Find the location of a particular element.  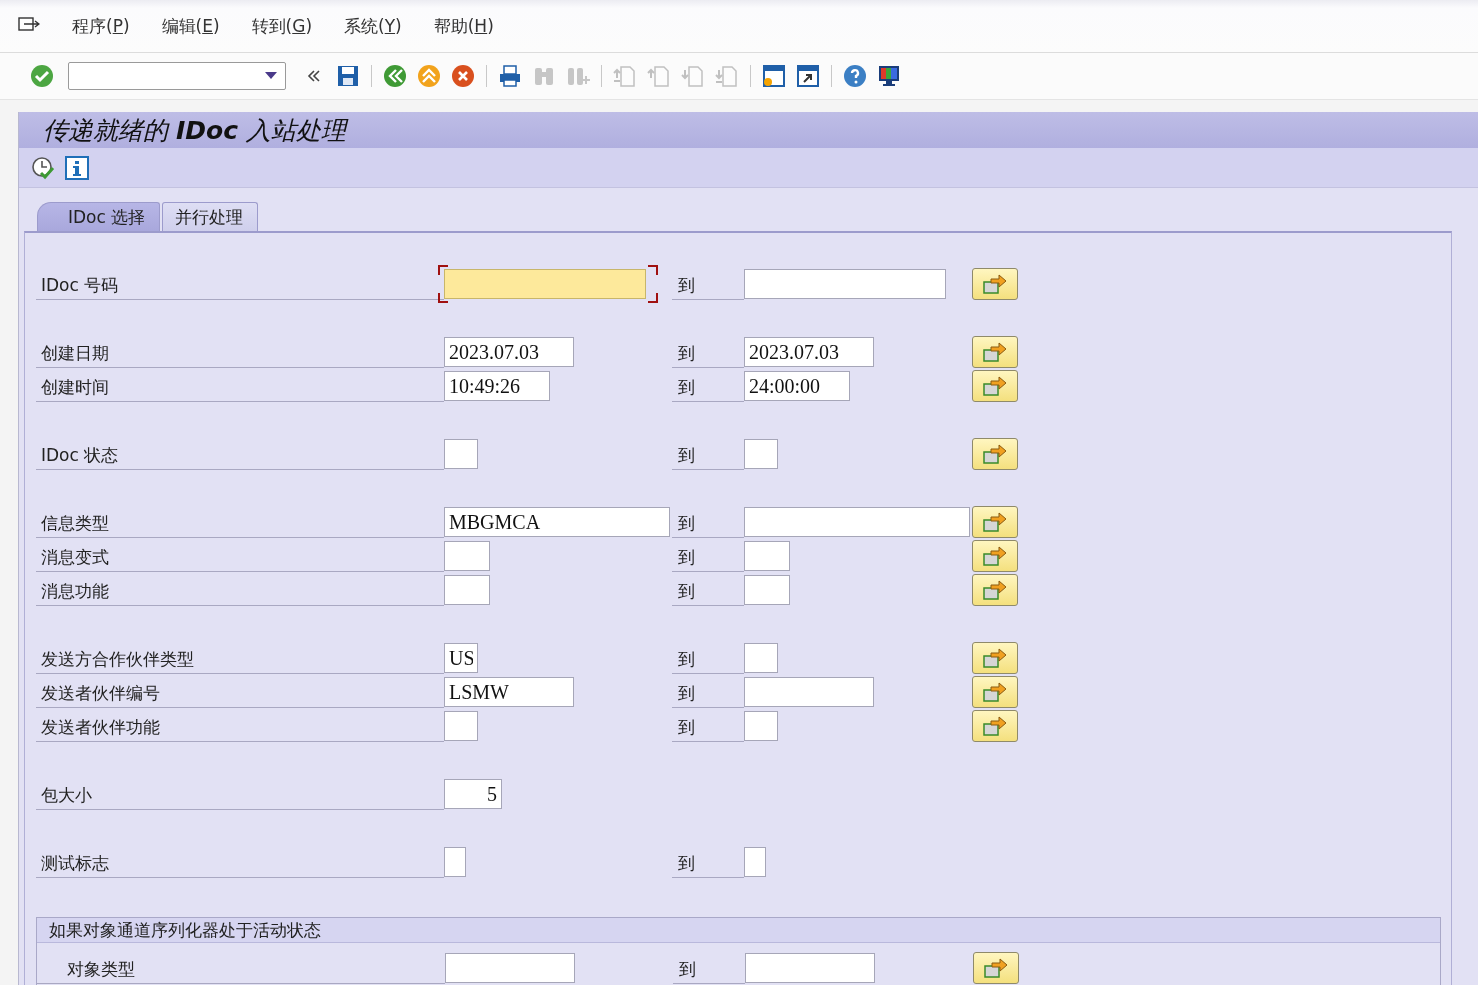

section-title: 如果对象通道序列化器处于活动状态 is located at coordinates (185, 930).